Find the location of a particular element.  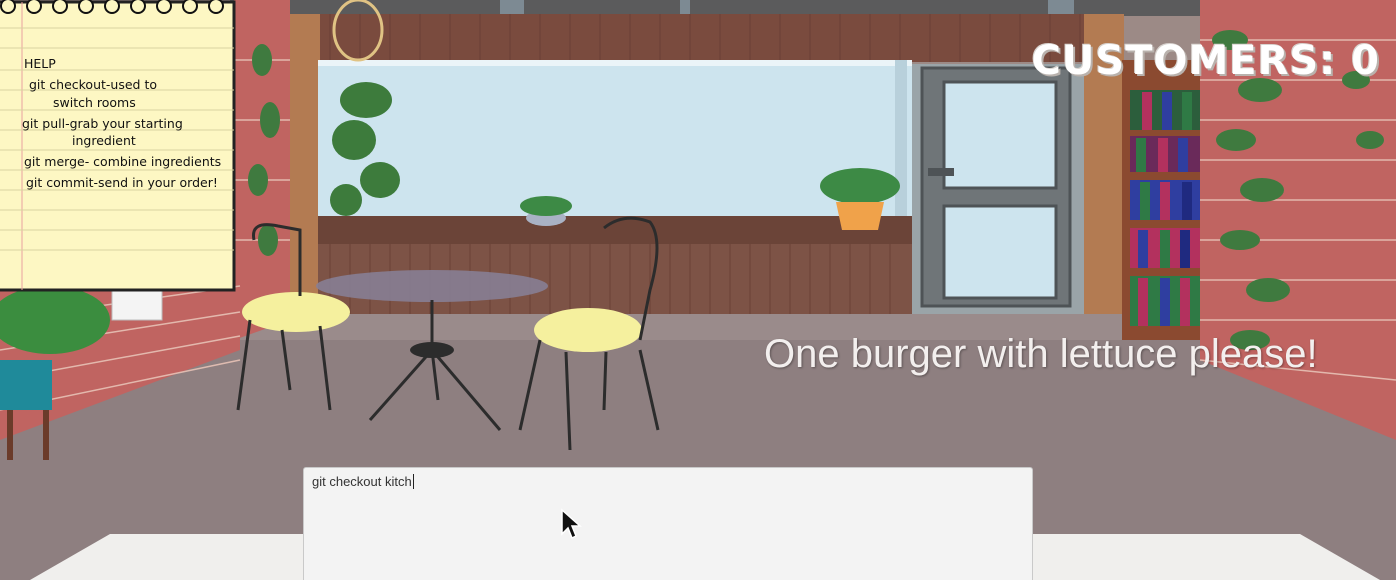

help-line-commit: git commit-send in your order! is located at coordinates (122, 182).